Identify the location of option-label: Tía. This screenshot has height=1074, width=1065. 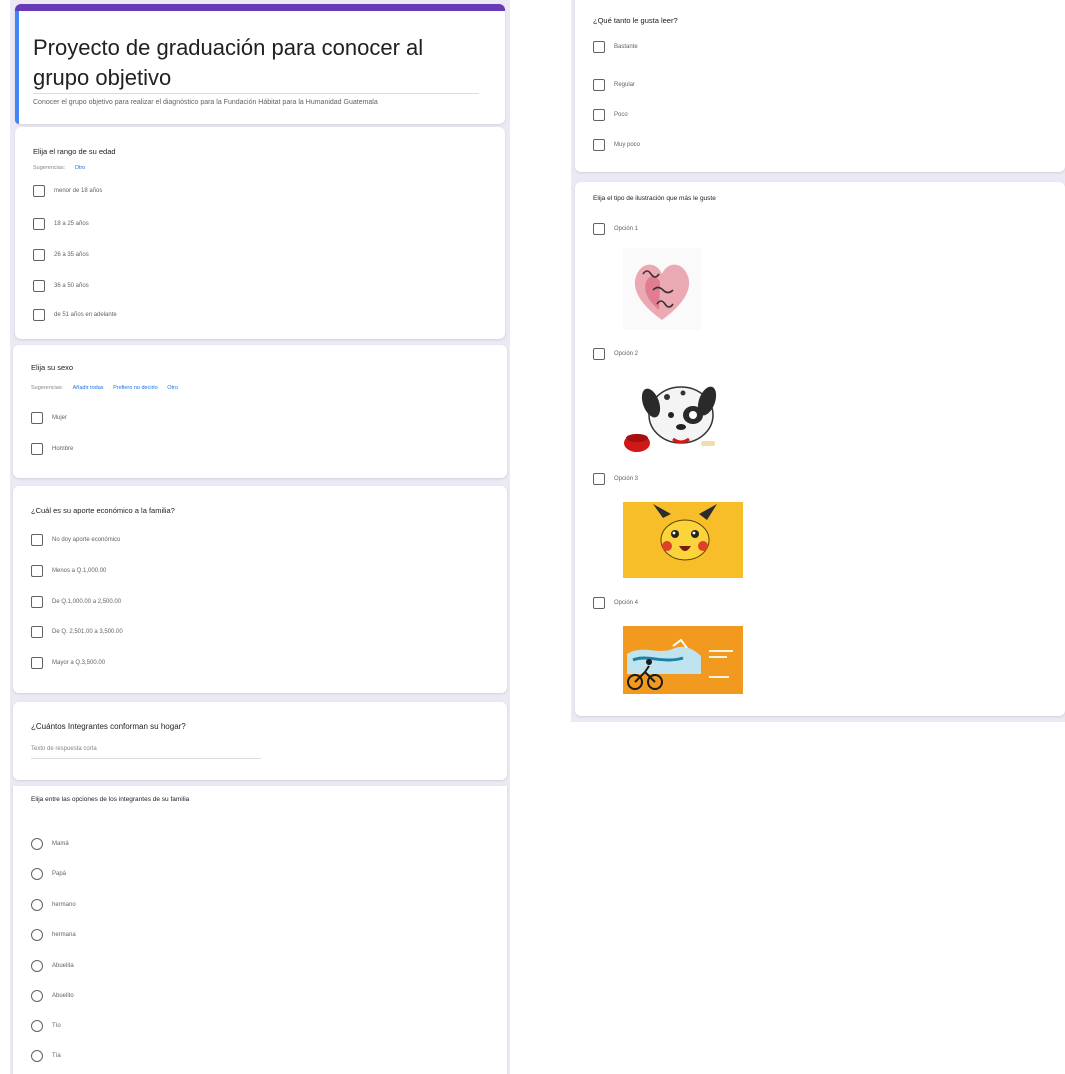
(56, 1056).